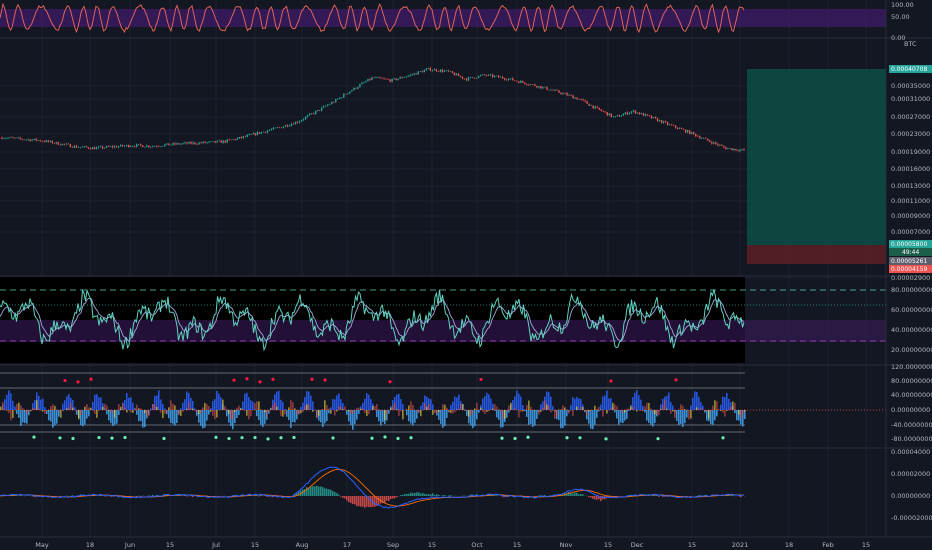  What do you see at coordinates (816, 254) in the screenshot?
I see `loss-zone` at bounding box center [816, 254].